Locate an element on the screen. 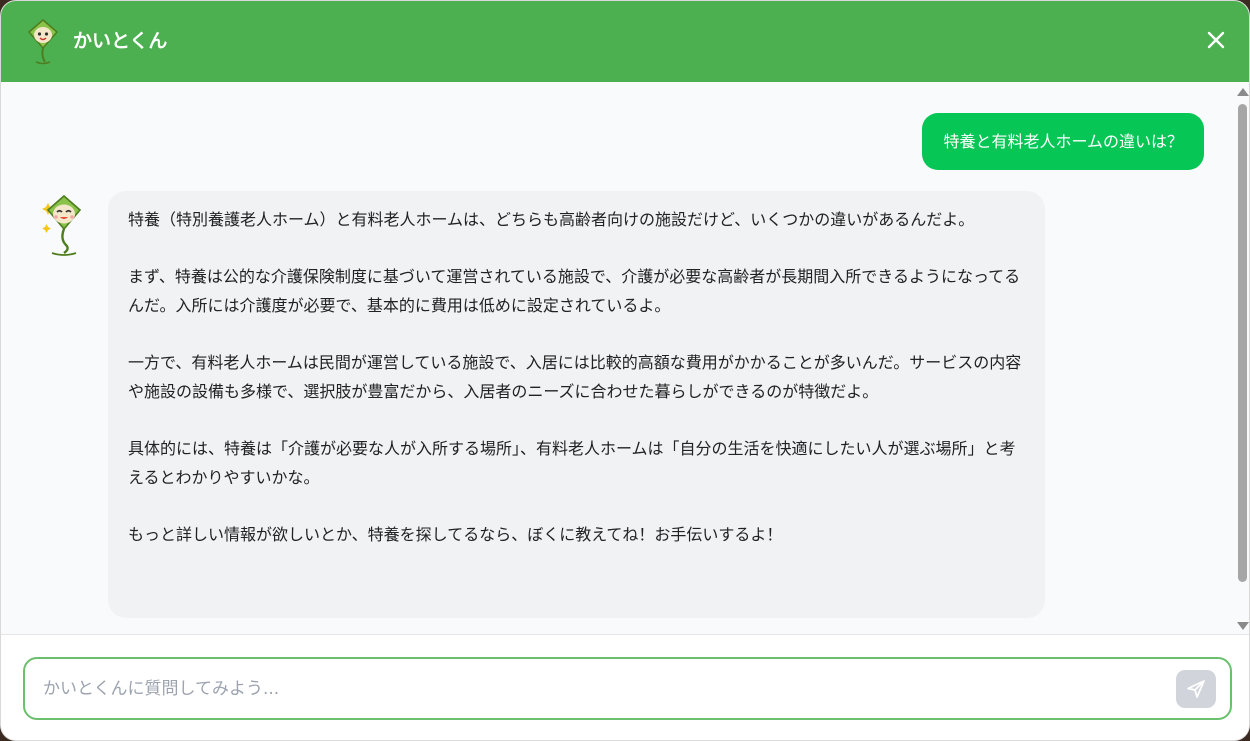  scrollbar-thumb is located at coordinates (1242, 343).